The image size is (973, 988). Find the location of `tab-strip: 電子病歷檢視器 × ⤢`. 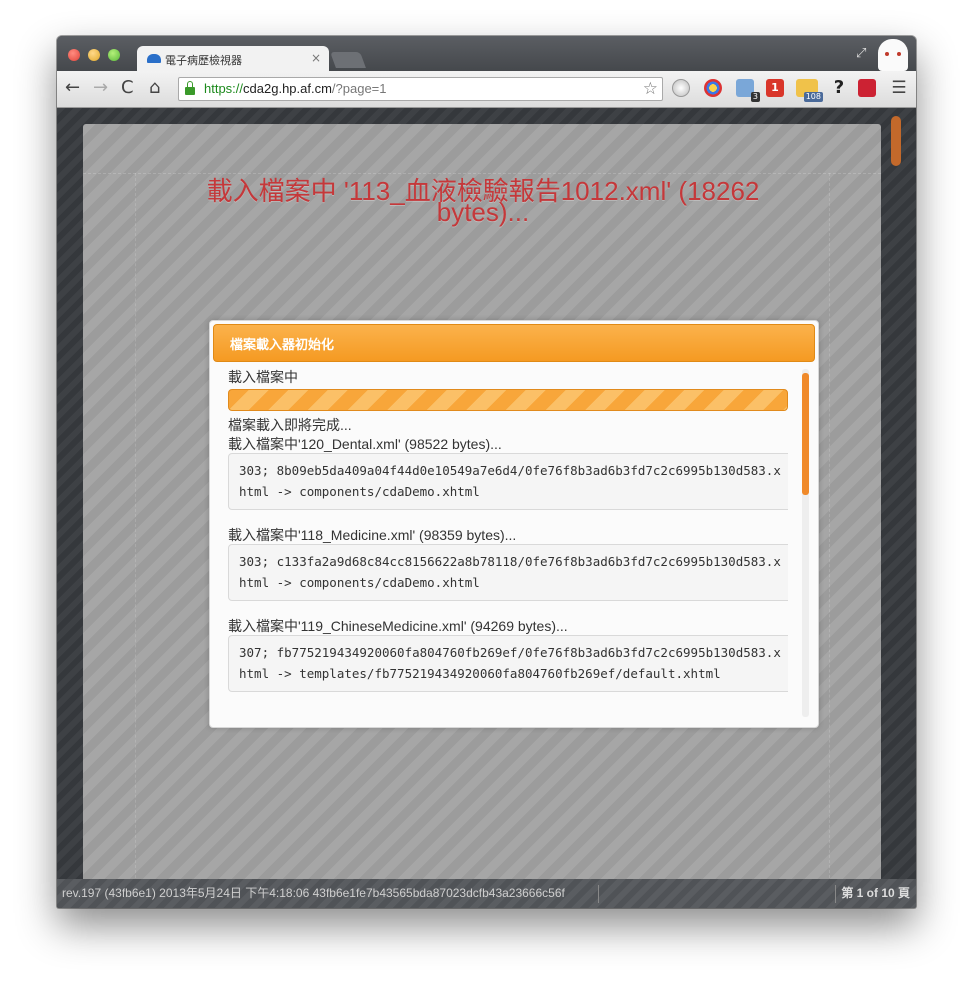

tab-strip: 電子病歷檢視器 × ⤢ is located at coordinates (486, 54).